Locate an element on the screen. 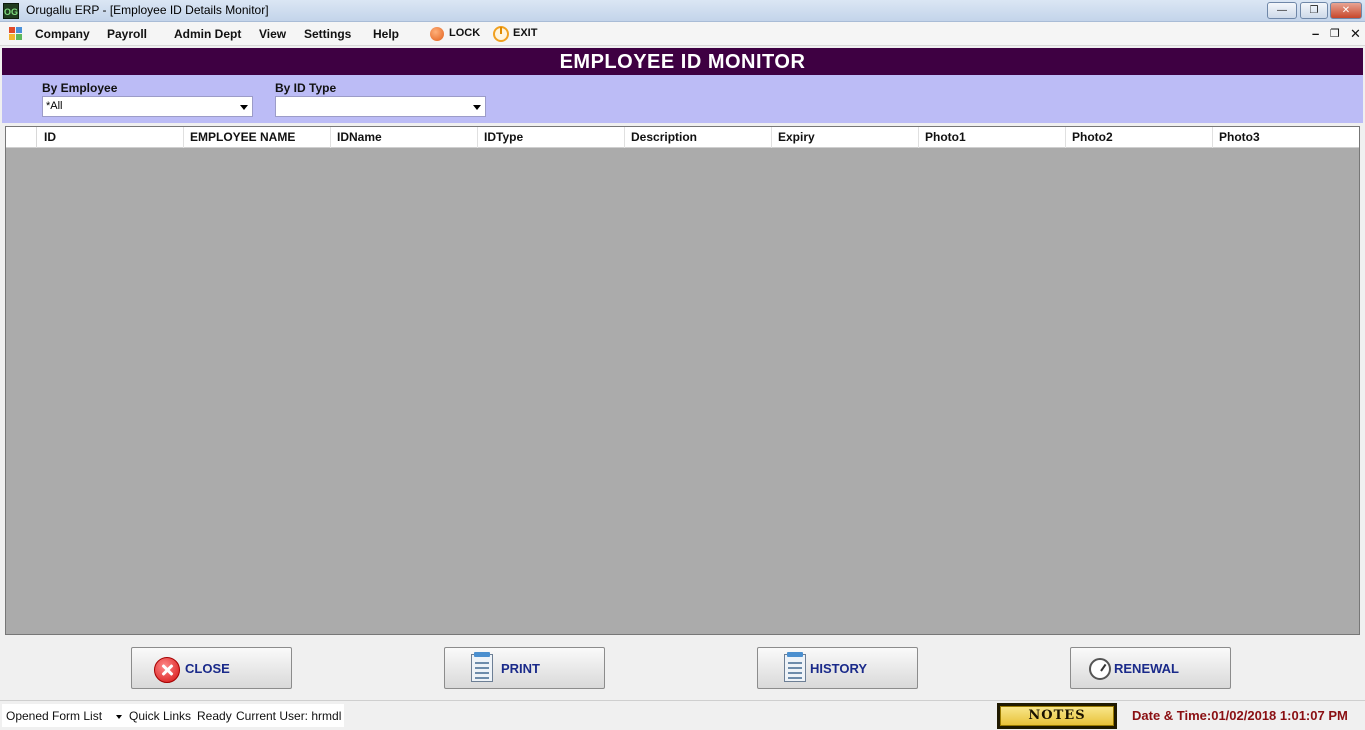 The height and width of the screenshot is (730, 1365). by-employee-value: *All is located at coordinates (54, 106).